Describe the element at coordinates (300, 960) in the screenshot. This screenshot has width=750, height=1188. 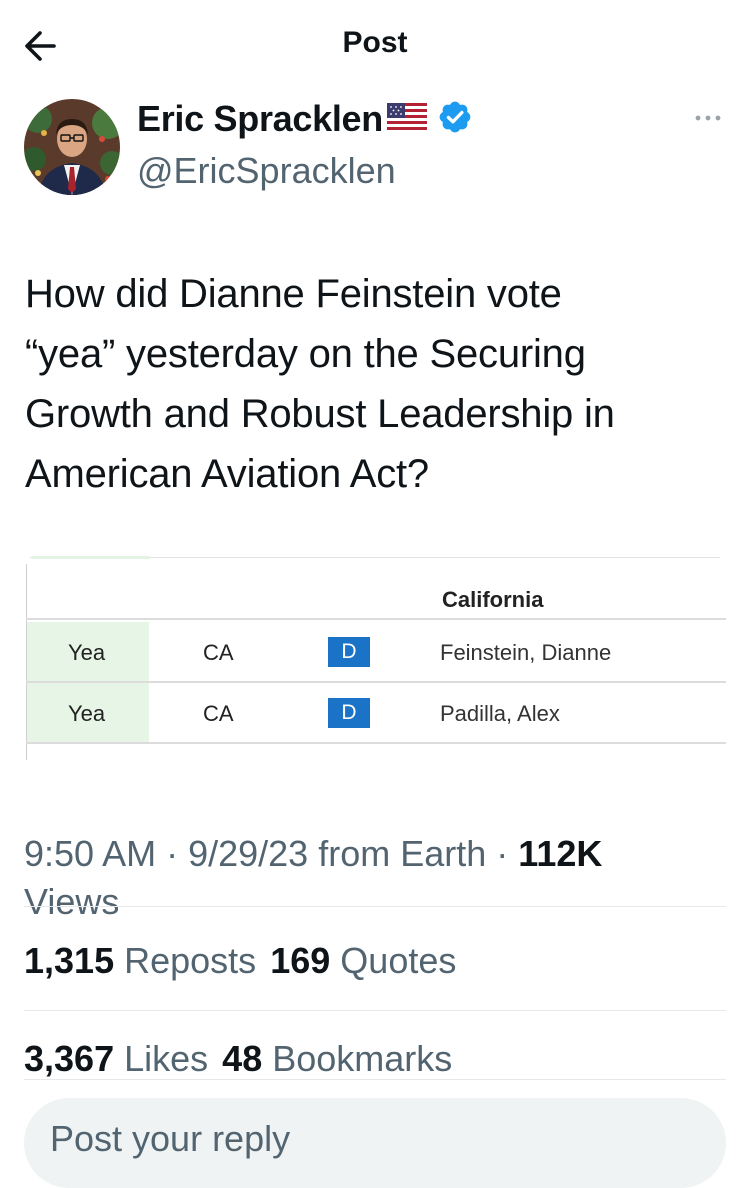
I see `quotes-count: 169` at that location.